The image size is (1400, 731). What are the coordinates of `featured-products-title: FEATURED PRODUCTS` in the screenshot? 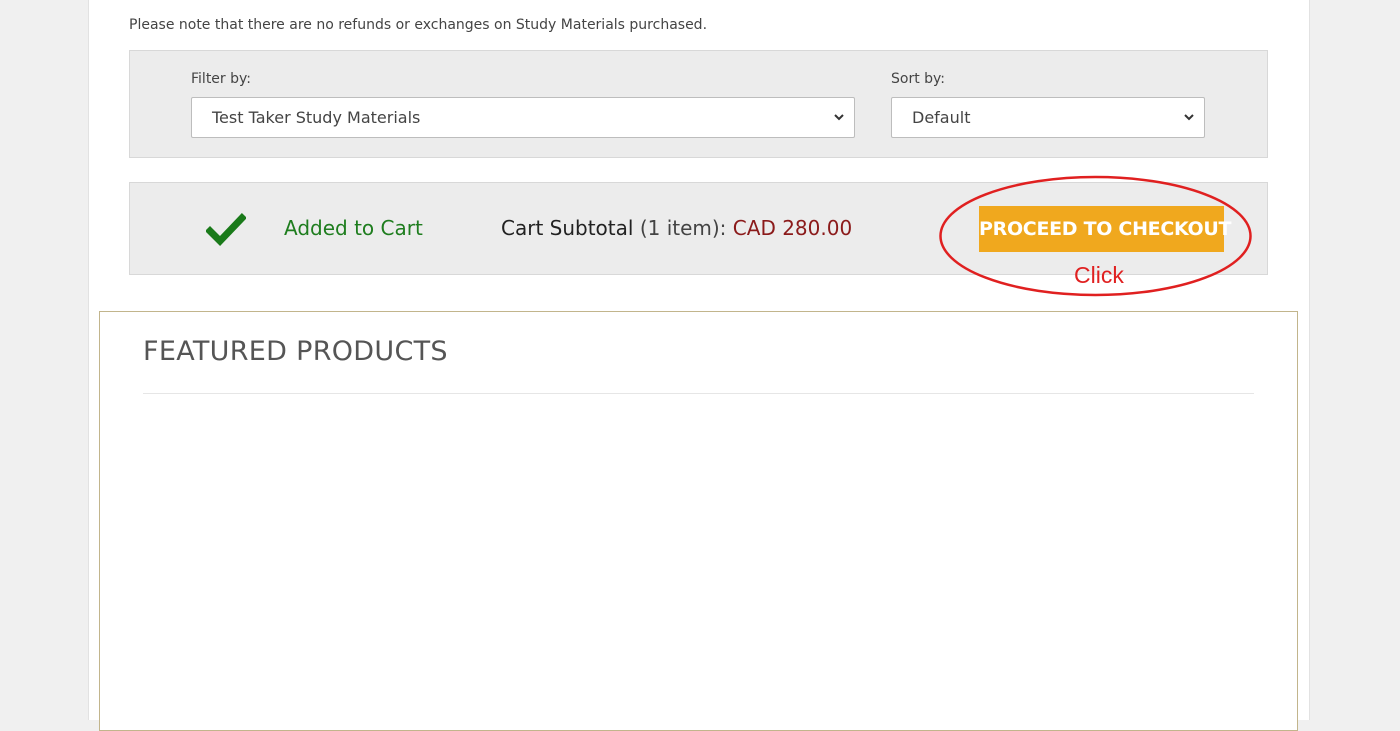 It's located at (295, 351).